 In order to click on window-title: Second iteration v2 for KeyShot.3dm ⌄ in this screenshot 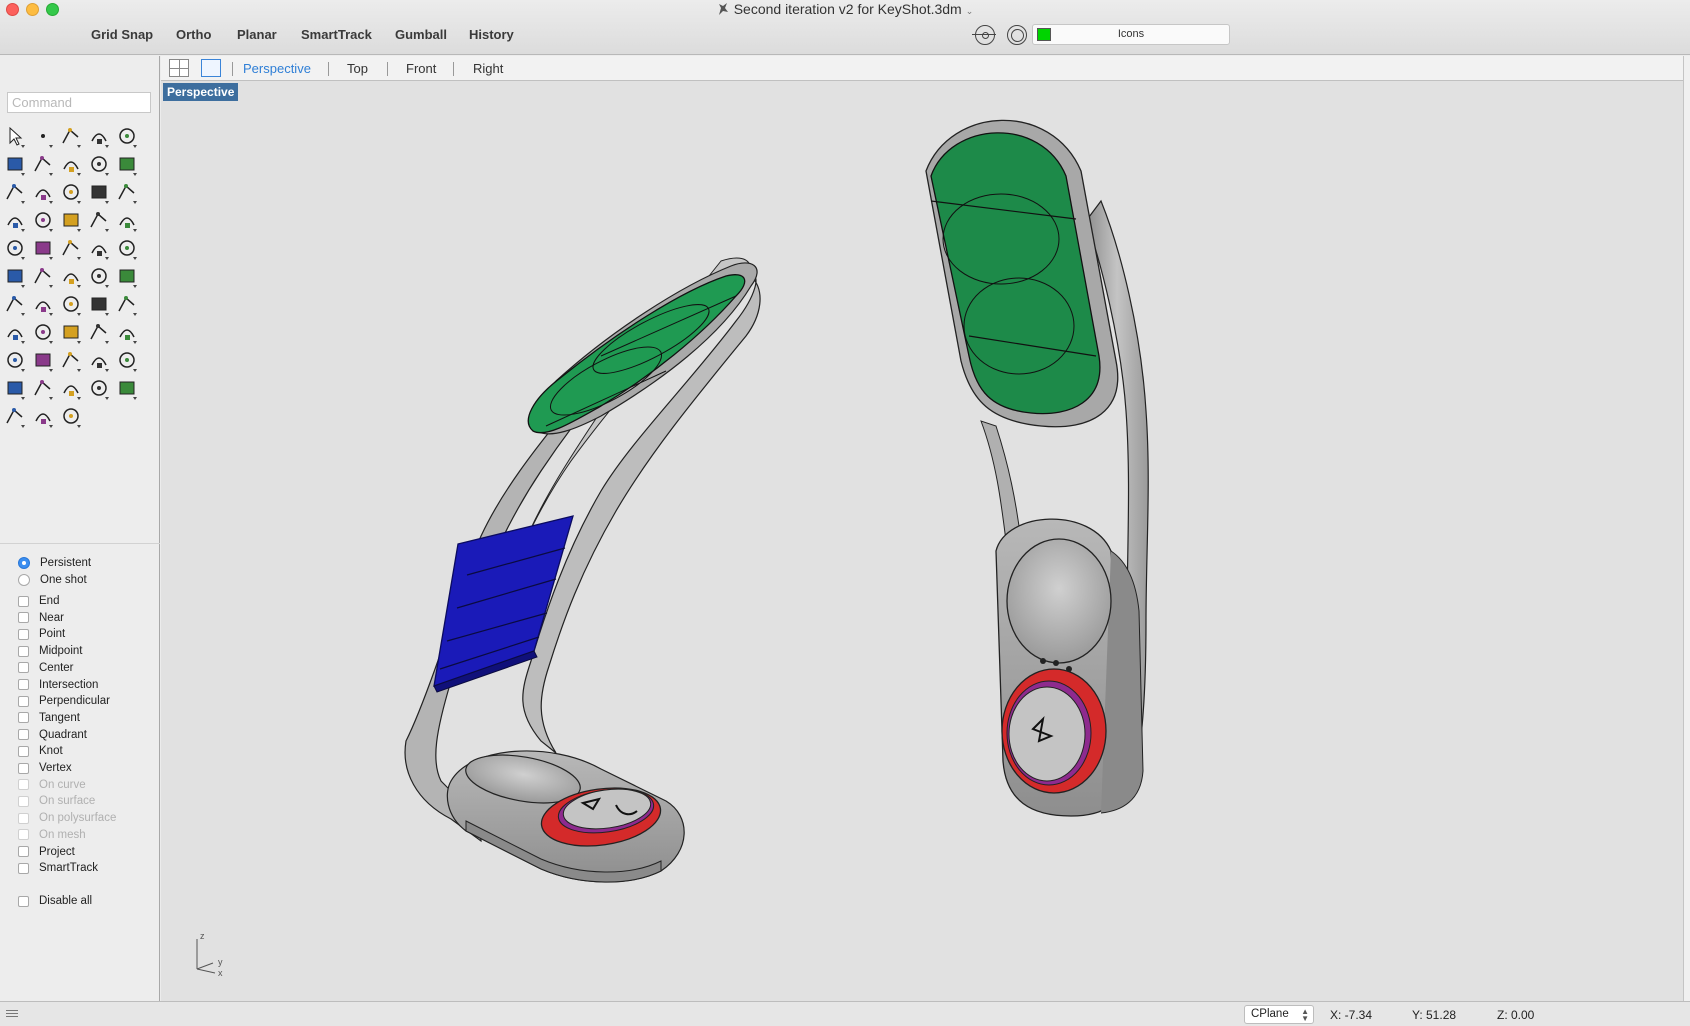, I will do `click(845, 9)`.